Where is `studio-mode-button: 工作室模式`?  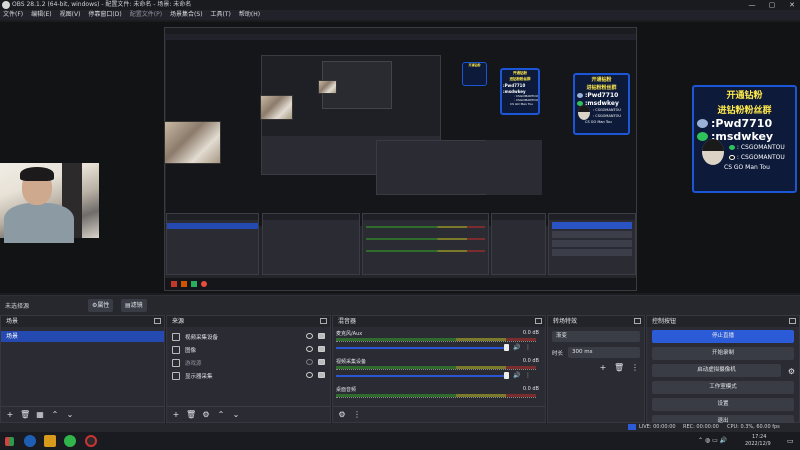
studio-mode-button: 工作室模式 is located at coordinates (723, 387).